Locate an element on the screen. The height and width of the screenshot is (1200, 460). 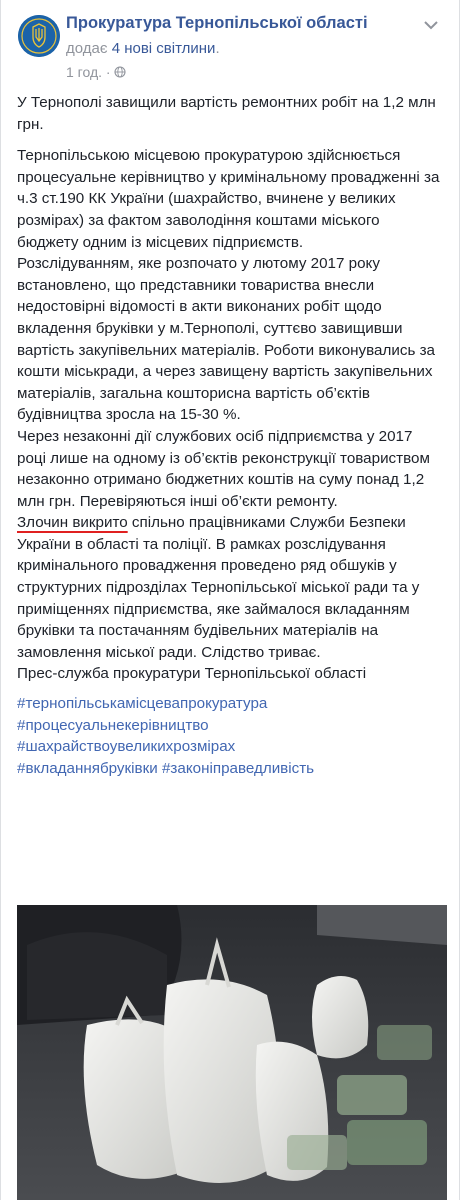
trident-emblem-icon is located at coordinates (39, 36).